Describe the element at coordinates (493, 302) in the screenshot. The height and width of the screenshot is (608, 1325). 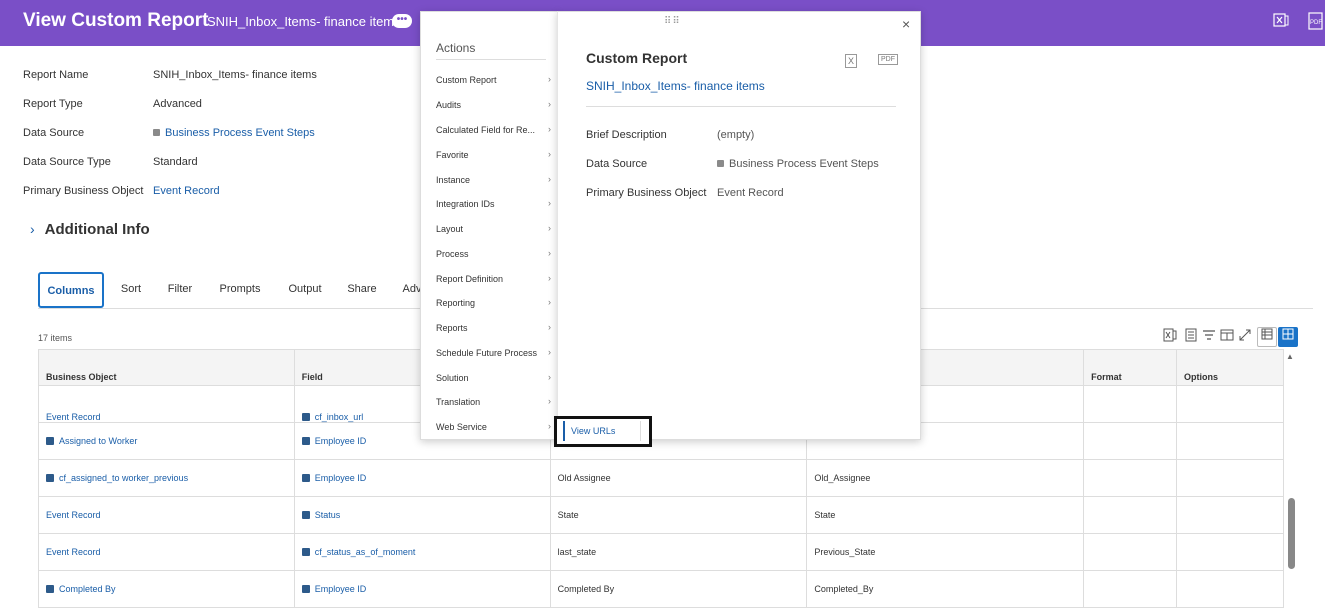
I see `menu-item-reporting: Reporting ›` at that location.